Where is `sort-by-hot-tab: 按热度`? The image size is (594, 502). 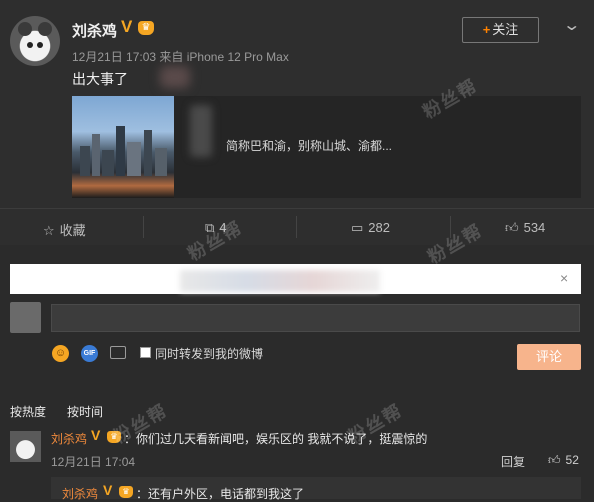 sort-by-hot-tab: 按热度 is located at coordinates (28, 411).